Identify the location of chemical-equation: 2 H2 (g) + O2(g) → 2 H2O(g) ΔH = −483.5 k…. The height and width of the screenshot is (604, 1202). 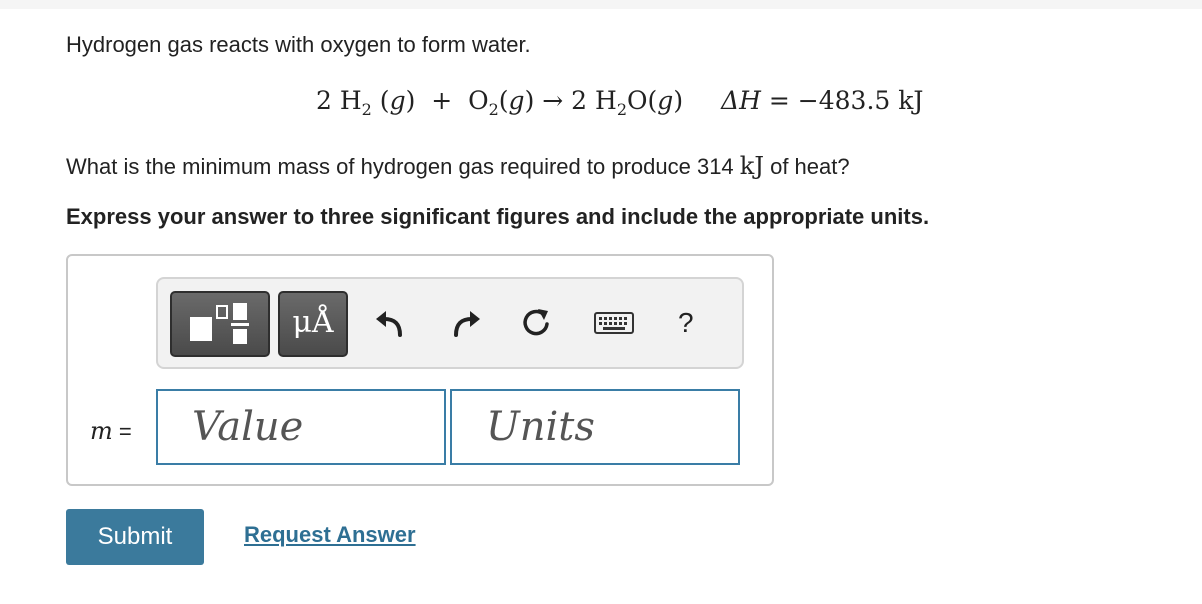
(620, 102).